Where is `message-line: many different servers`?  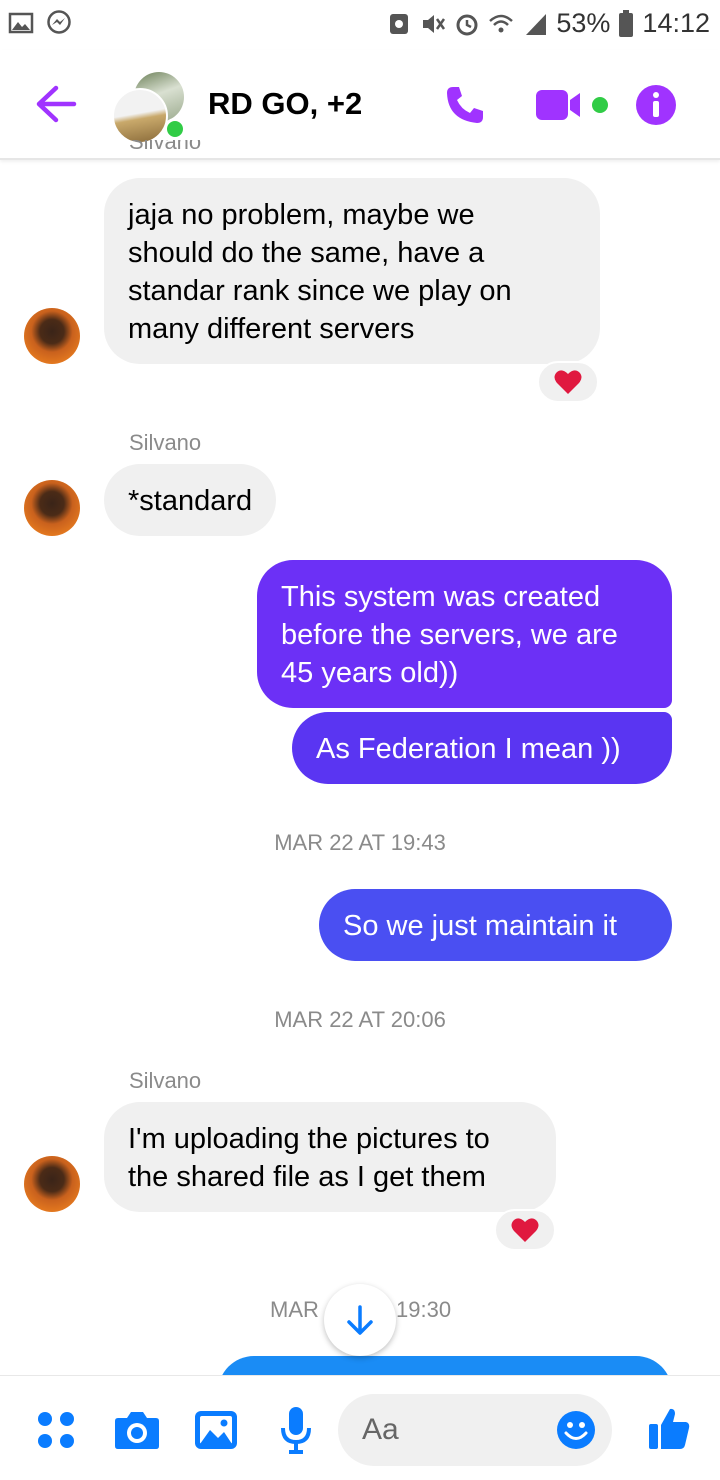
message-line: many different servers is located at coordinates (271, 329).